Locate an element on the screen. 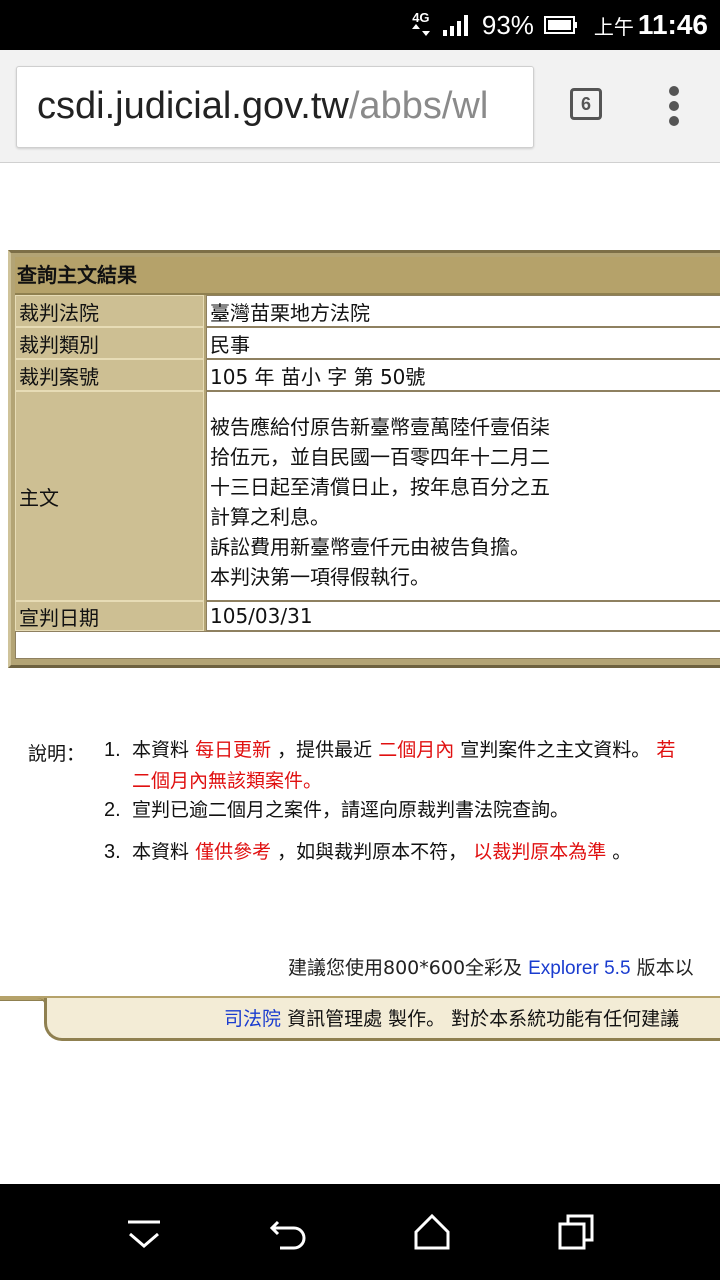  battery-percent: 93% is located at coordinates (507, 24).